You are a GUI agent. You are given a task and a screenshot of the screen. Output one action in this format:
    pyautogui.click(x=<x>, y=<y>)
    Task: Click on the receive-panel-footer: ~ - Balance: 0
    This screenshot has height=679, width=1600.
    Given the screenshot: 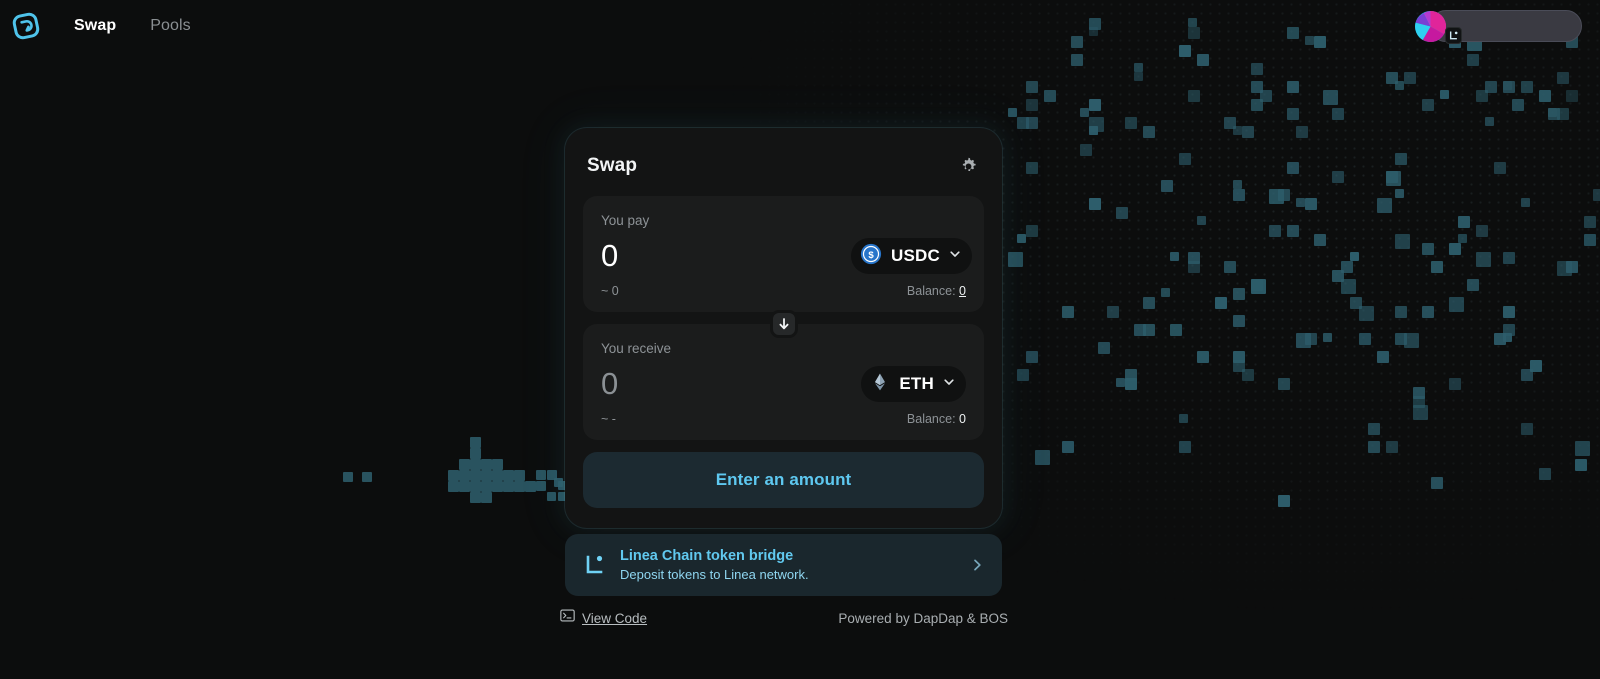 What is the action you would take?
    pyautogui.click(x=783, y=419)
    